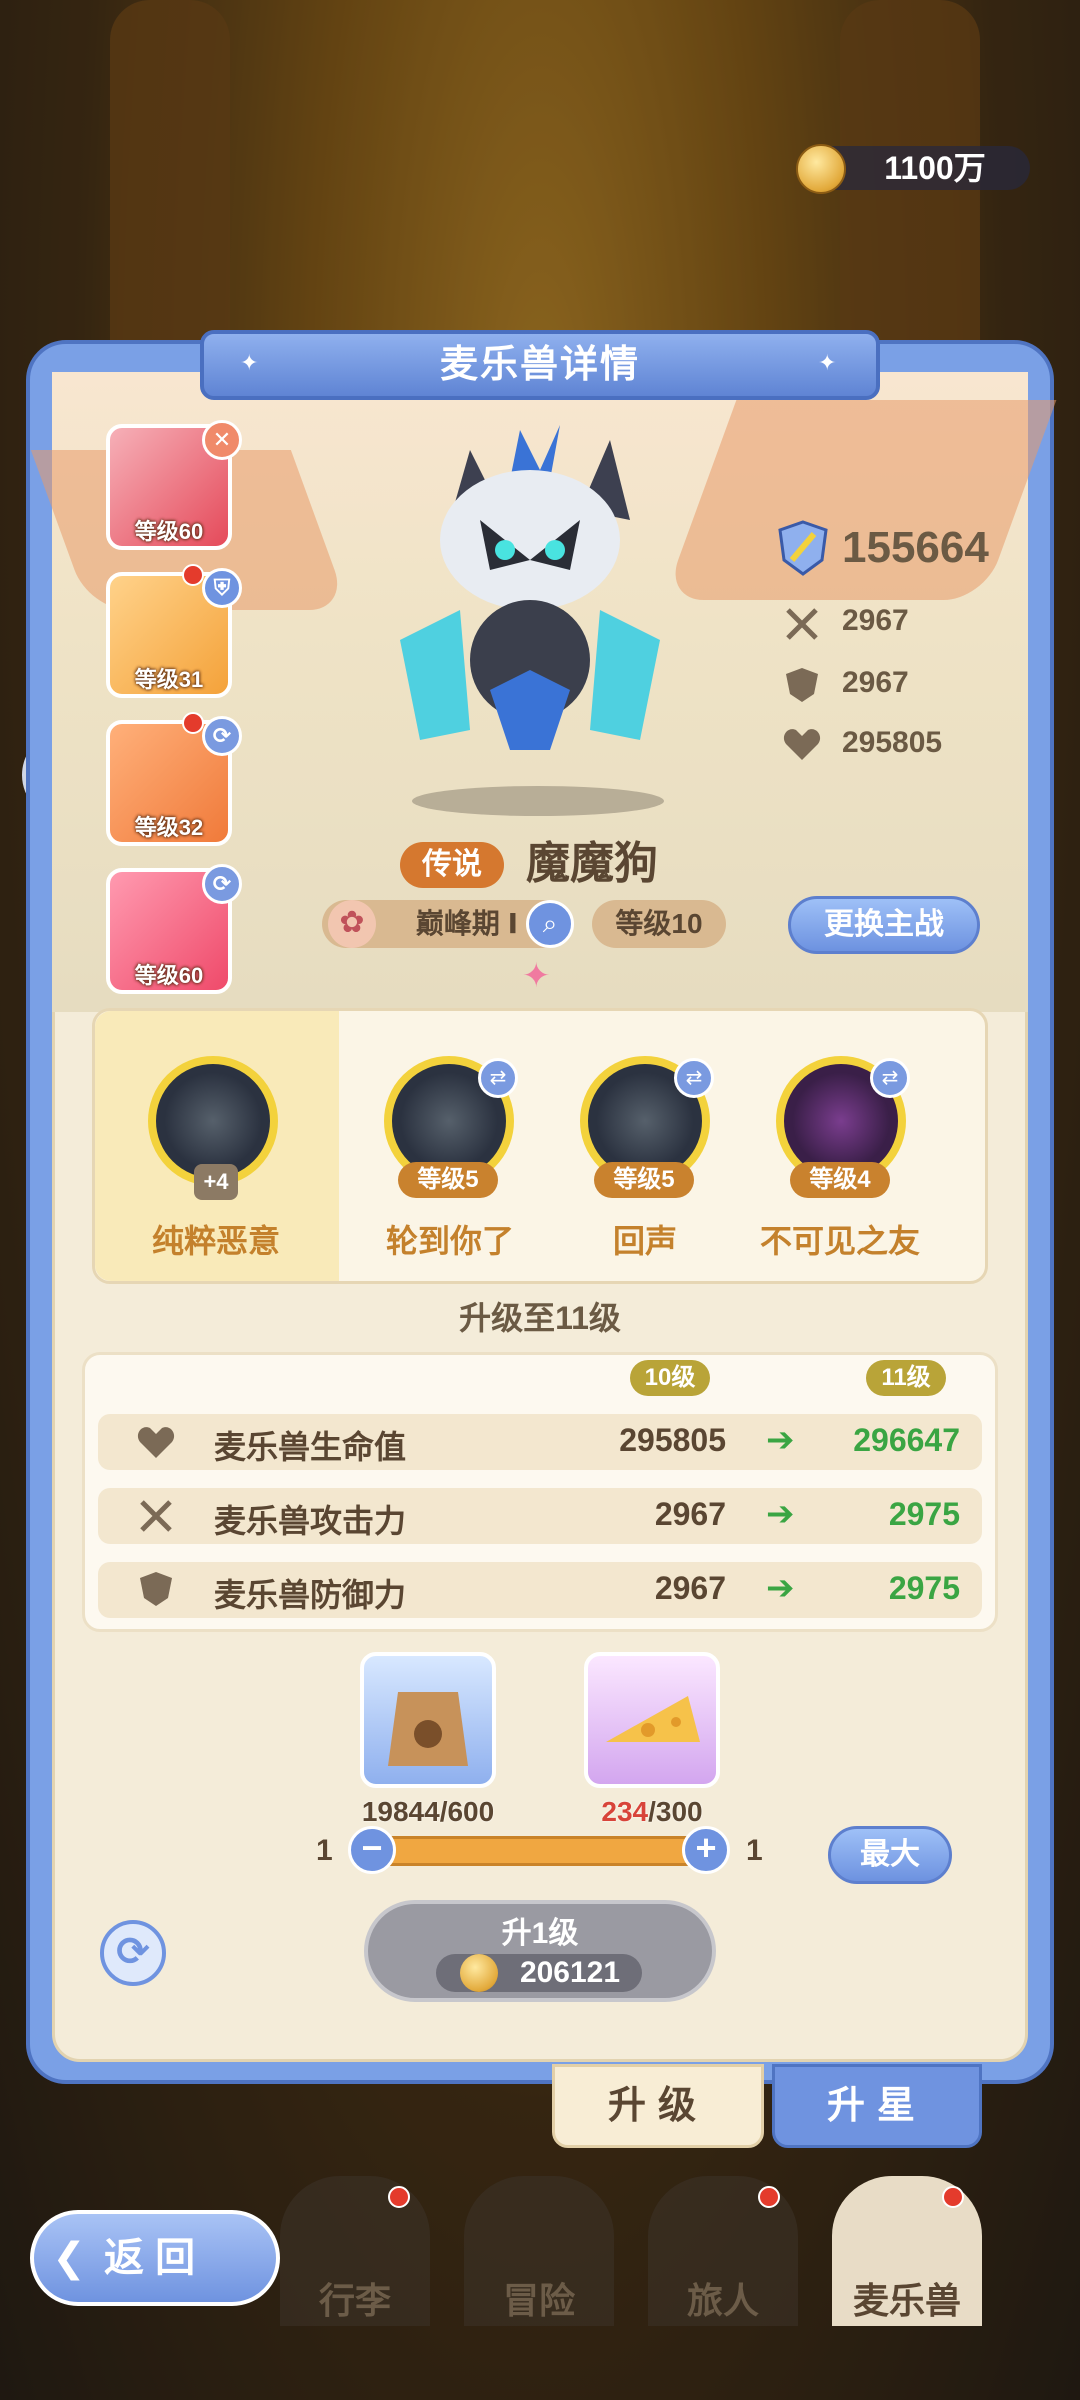 This screenshot has width=1080, height=2400. What do you see at coordinates (222, 440) in the screenshot?
I see `close-icon: ✕` at bounding box center [222, 440].